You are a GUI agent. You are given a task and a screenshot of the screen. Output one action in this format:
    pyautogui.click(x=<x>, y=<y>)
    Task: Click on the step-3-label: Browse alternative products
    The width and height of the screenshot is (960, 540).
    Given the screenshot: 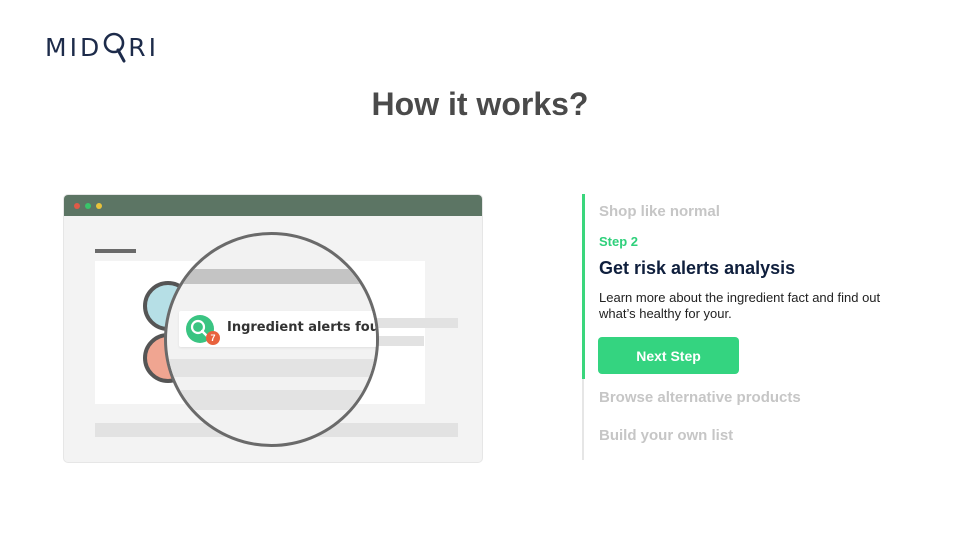 What is the action you would take?
    pyautogui.click(x=700, y=397)
    